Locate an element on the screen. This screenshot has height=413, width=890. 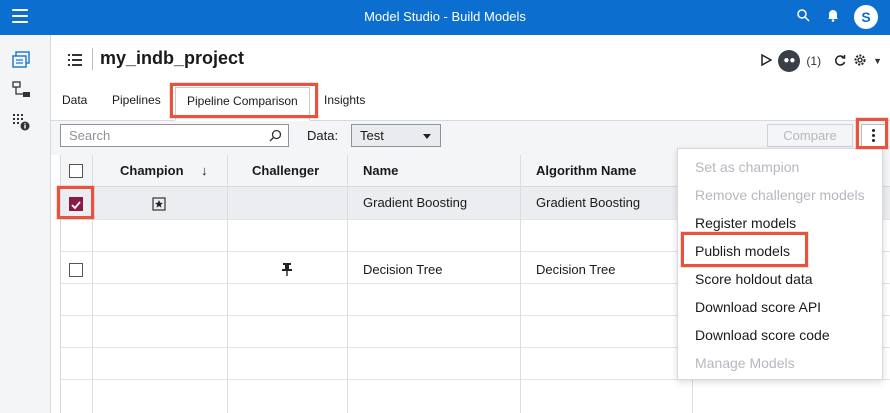
bell-icon is located at coordinates (833, 17).